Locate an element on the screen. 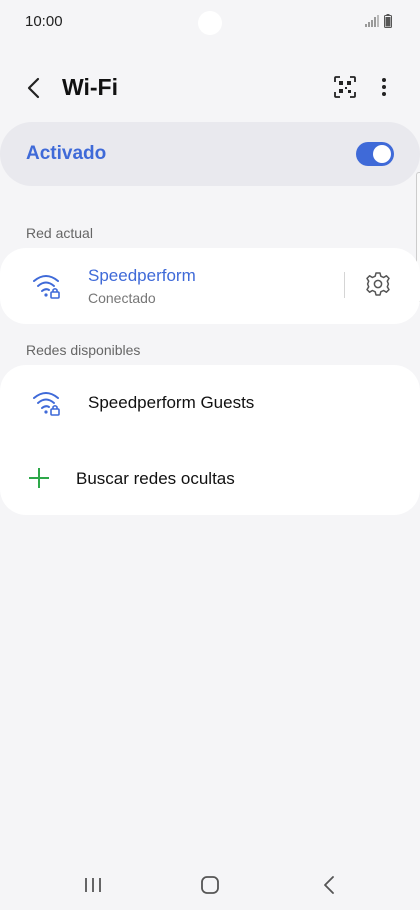 This screenshot has width=420, height=910. back-arrow-icon is located at coordinates (34, 88).